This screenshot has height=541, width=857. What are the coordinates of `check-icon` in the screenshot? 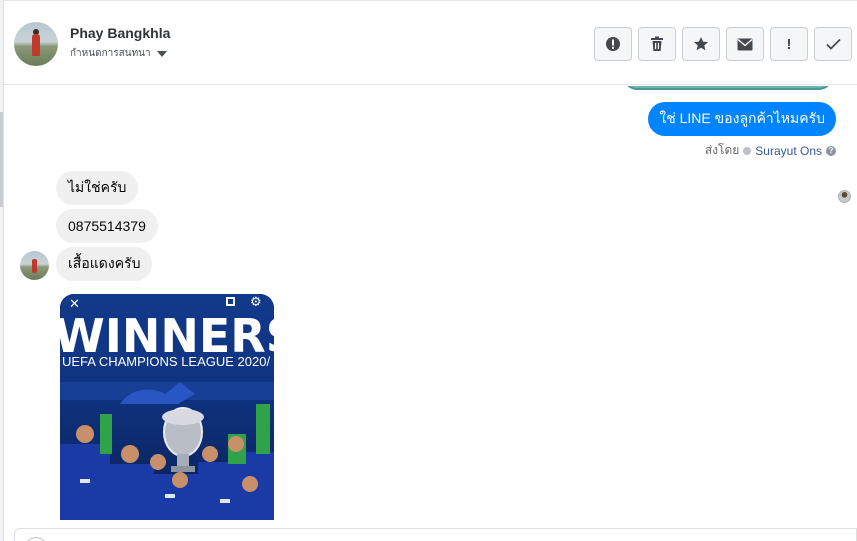 It's located at (833, 44).